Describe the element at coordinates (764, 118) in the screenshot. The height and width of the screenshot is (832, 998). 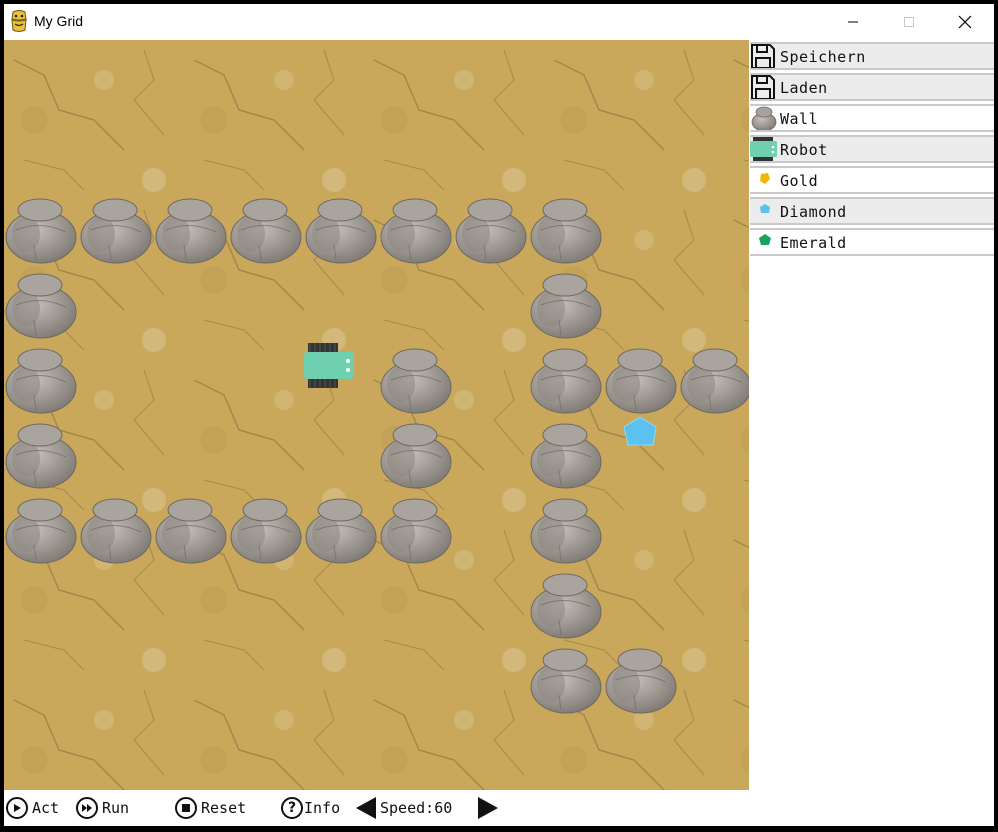
I see `rock-icon` at that location.